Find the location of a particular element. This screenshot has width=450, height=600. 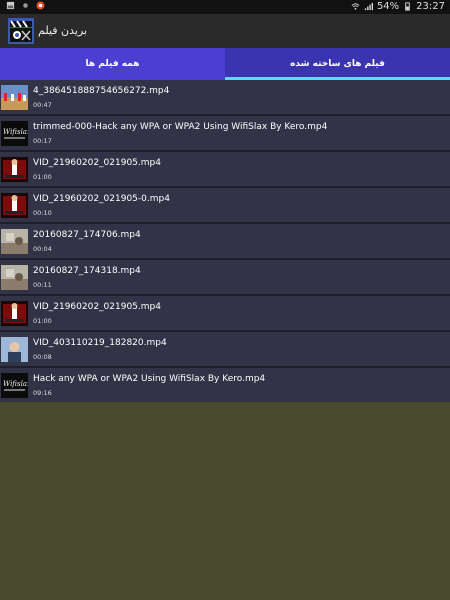

video-title: VID_21960202_021905-0.mp4 is located at coordinates (101, 199).